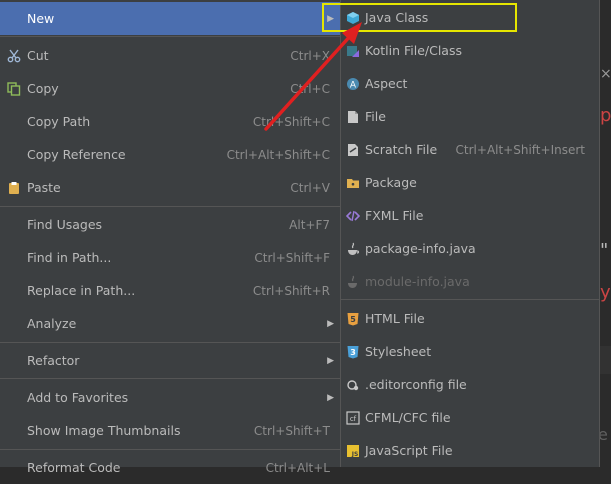  Describe the element at coordinates (310, 88) in the screenshot. I see `menu-item-shortcut: Ctrl+C` at that location.